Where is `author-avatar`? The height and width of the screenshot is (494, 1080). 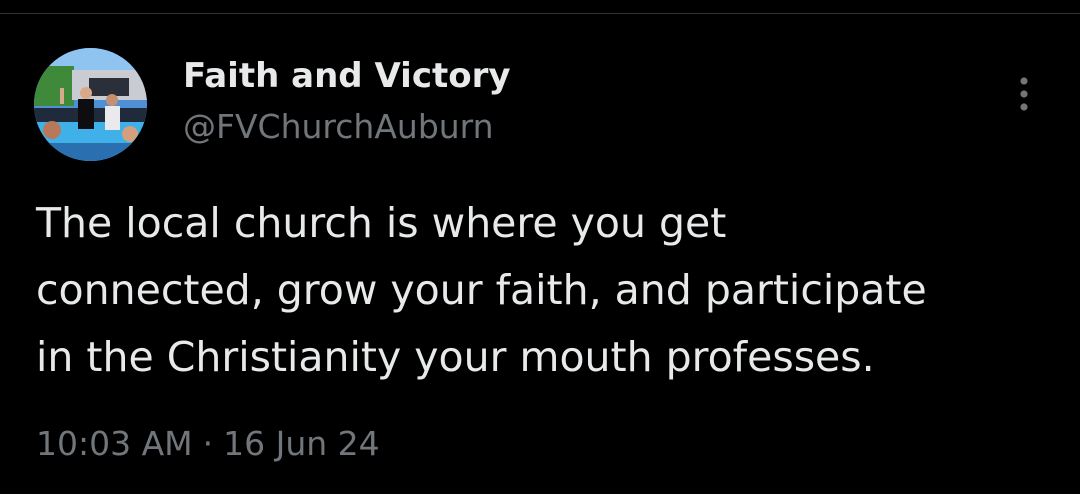
author-avatar is located at coordinates (90, 104).